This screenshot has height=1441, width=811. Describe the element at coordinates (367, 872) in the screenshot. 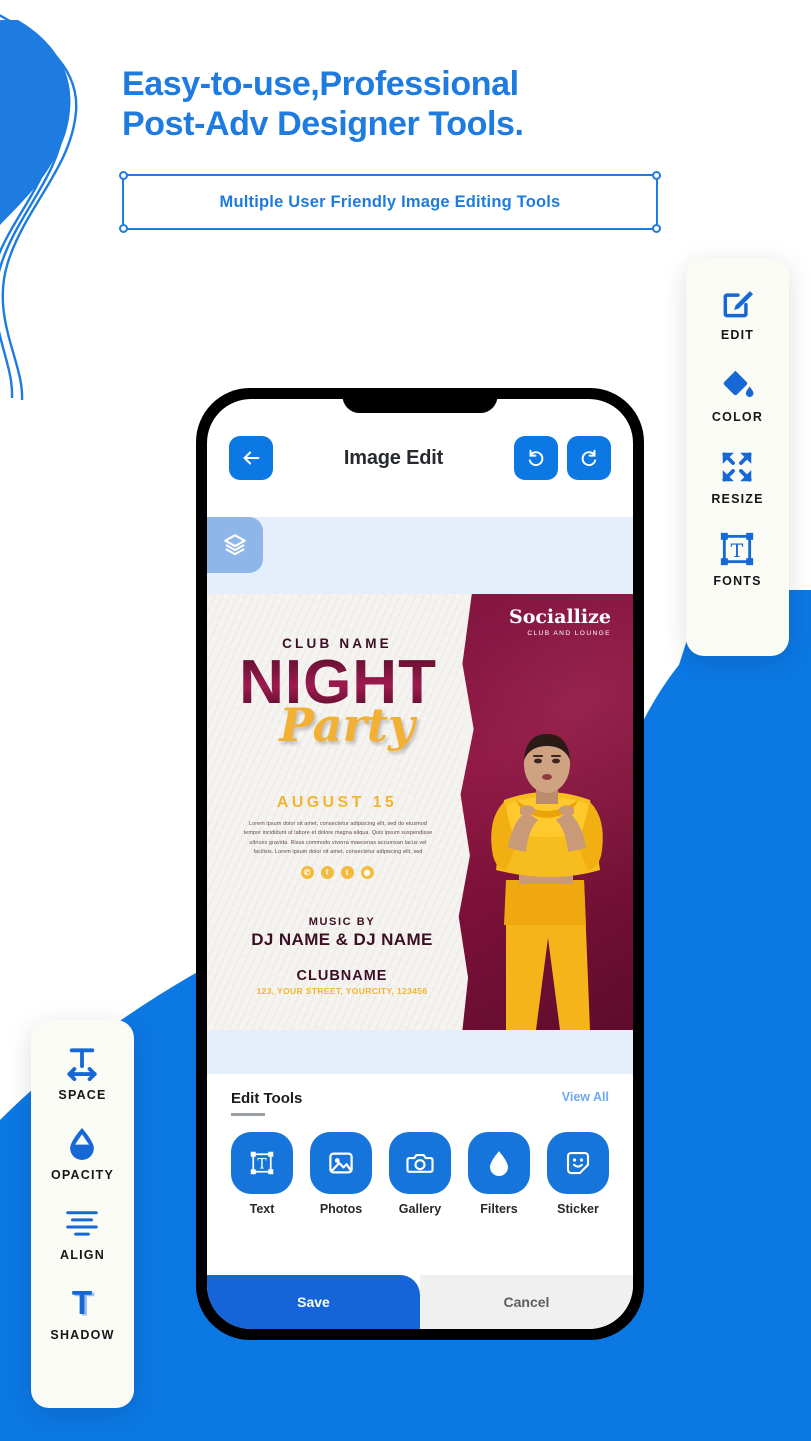

I see `instagram-icon: ◉` at that location.